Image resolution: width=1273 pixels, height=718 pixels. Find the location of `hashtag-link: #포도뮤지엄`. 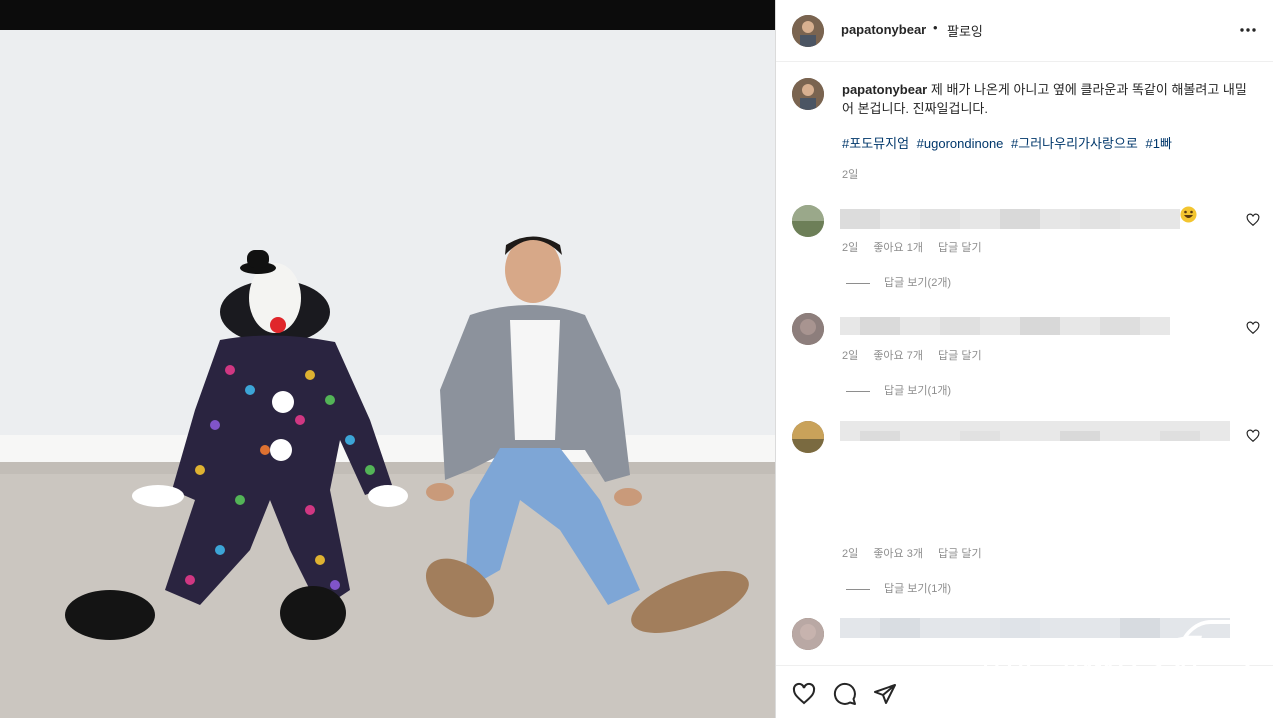

hashtag-link: #포도뮤지엄 is located at coordinates (875, 143).